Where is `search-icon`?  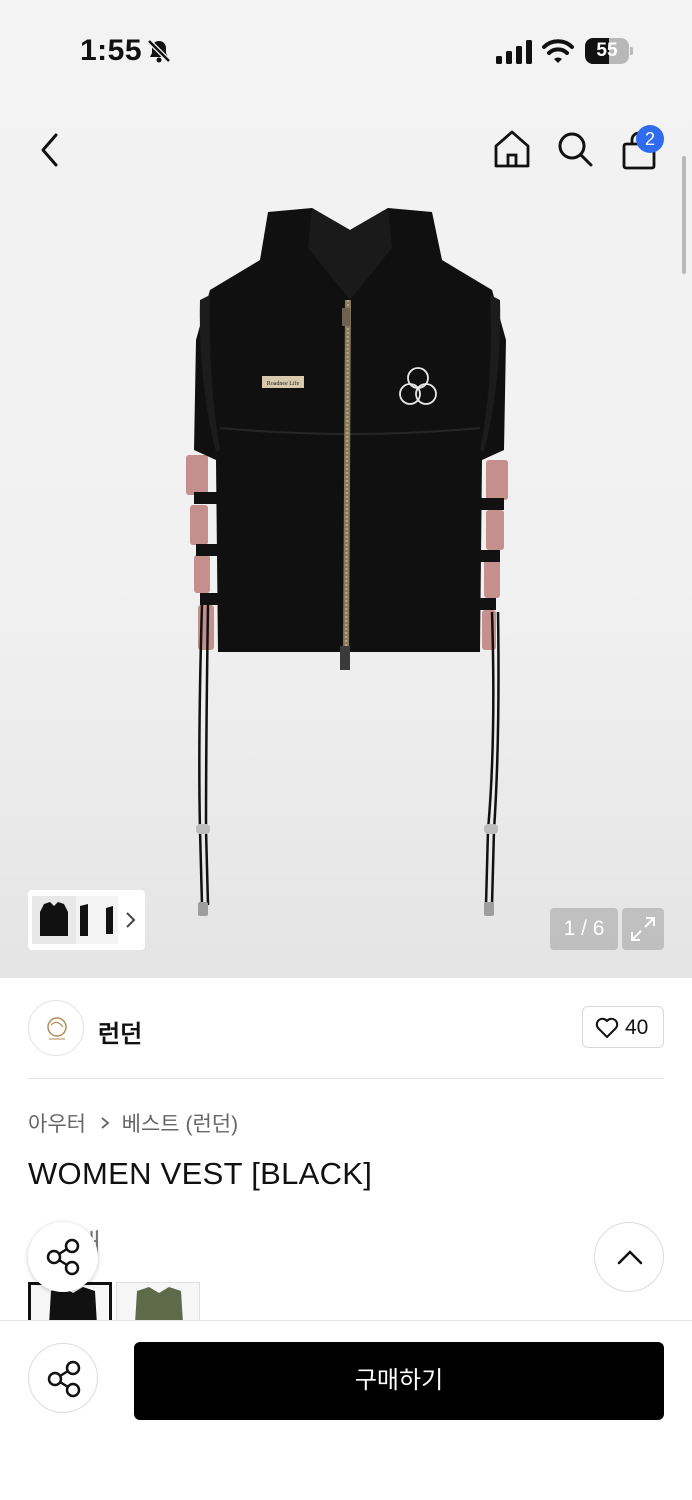
search-icon is located at coordinates (575, 149).